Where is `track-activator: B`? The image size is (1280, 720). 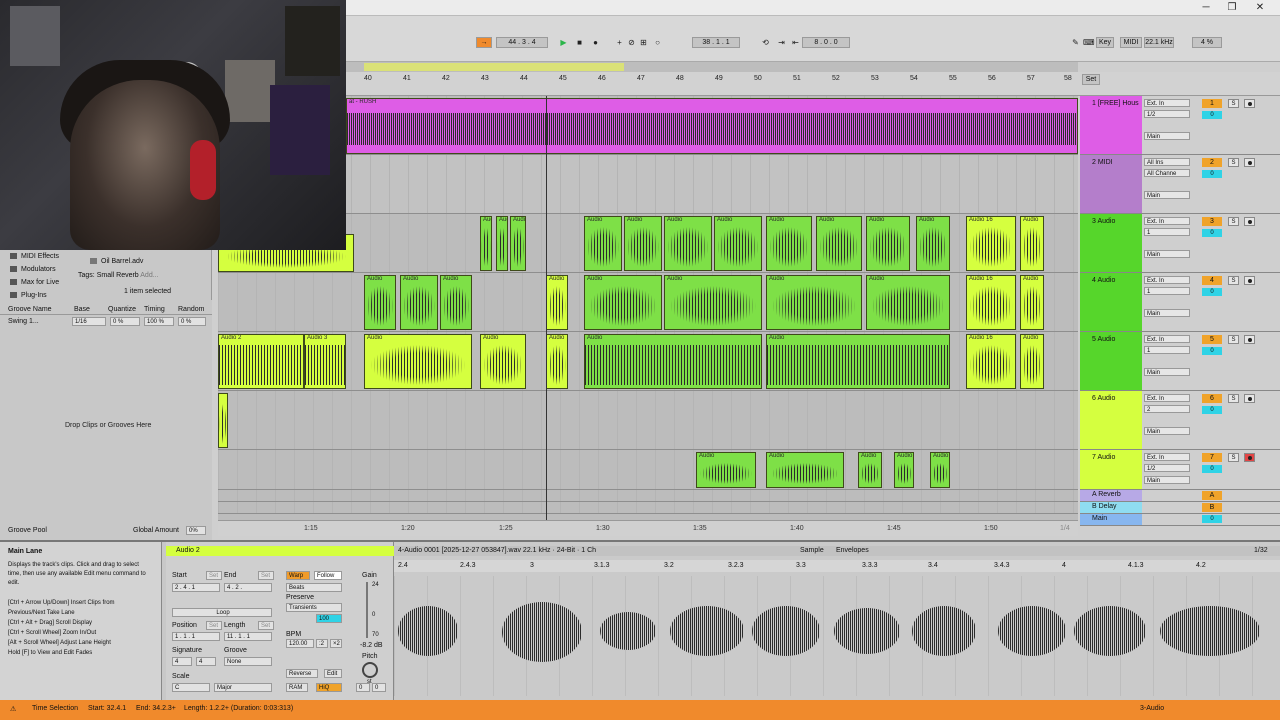
track-activator: B is located at coordinates (1212, 507).